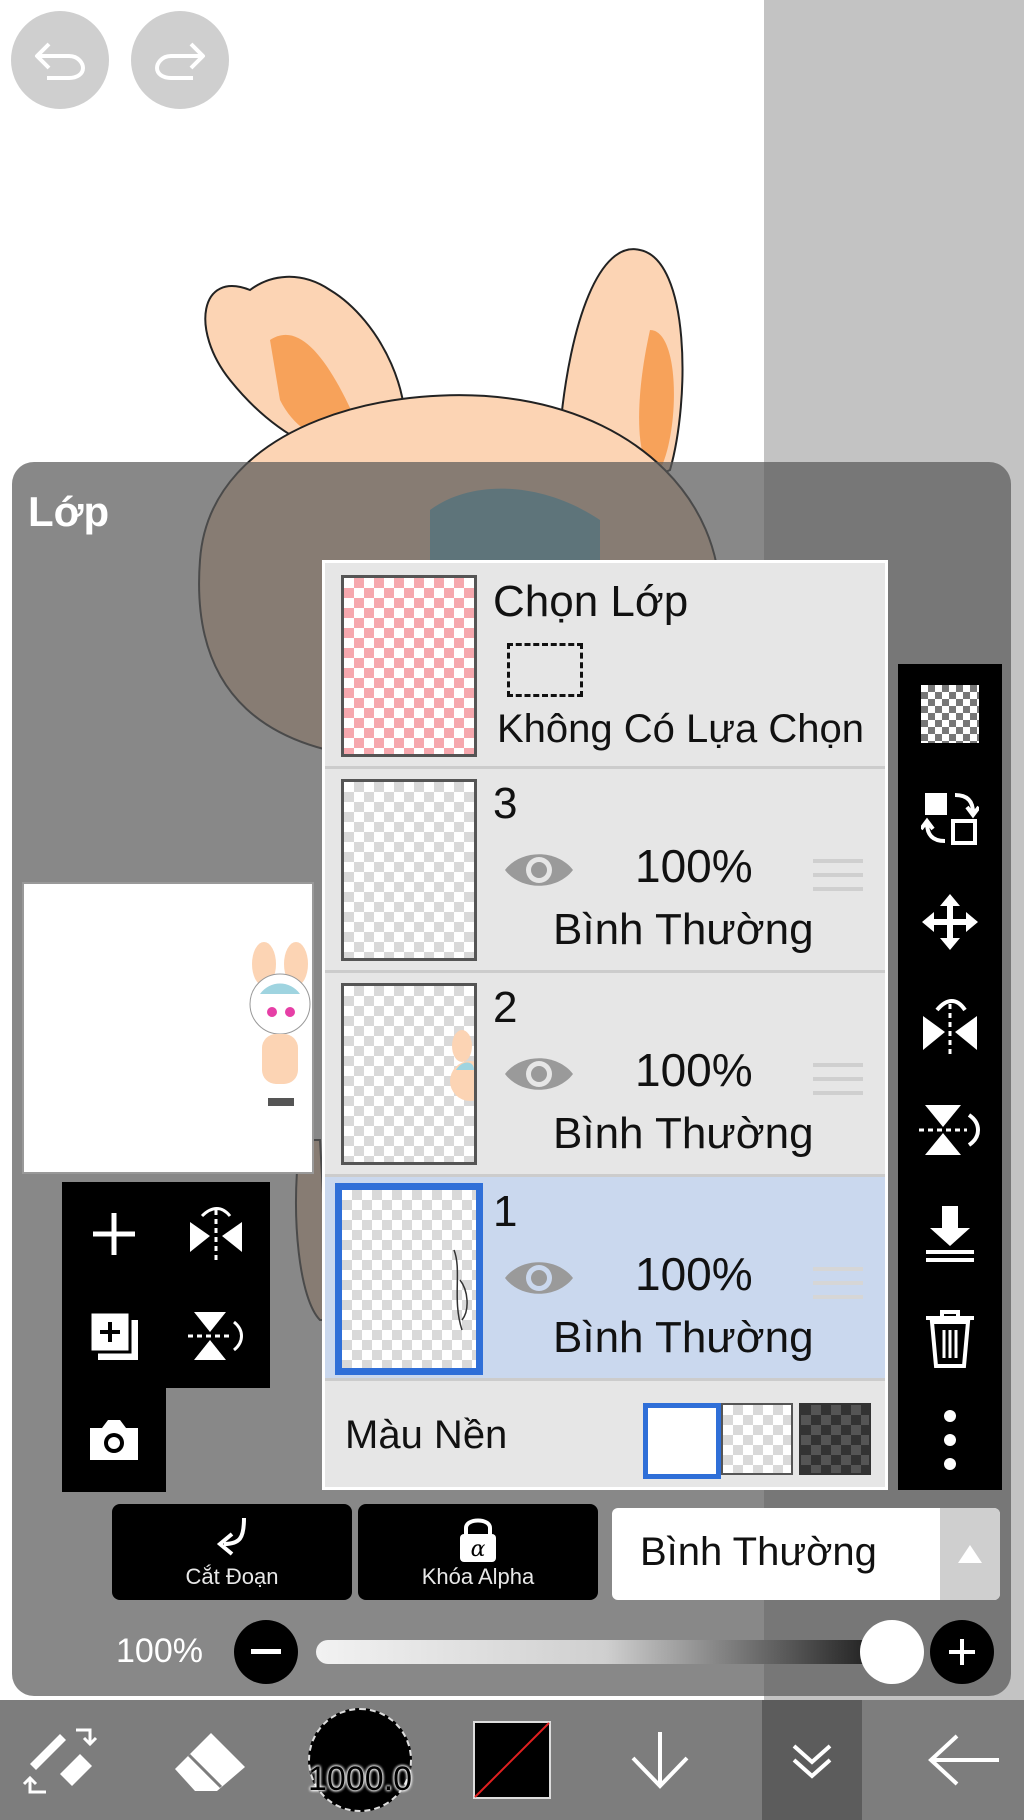 Image resolution: width=1024 pixels, height=1820 pixels. I want to click on more-vertical-icon, so click(950, 1440).